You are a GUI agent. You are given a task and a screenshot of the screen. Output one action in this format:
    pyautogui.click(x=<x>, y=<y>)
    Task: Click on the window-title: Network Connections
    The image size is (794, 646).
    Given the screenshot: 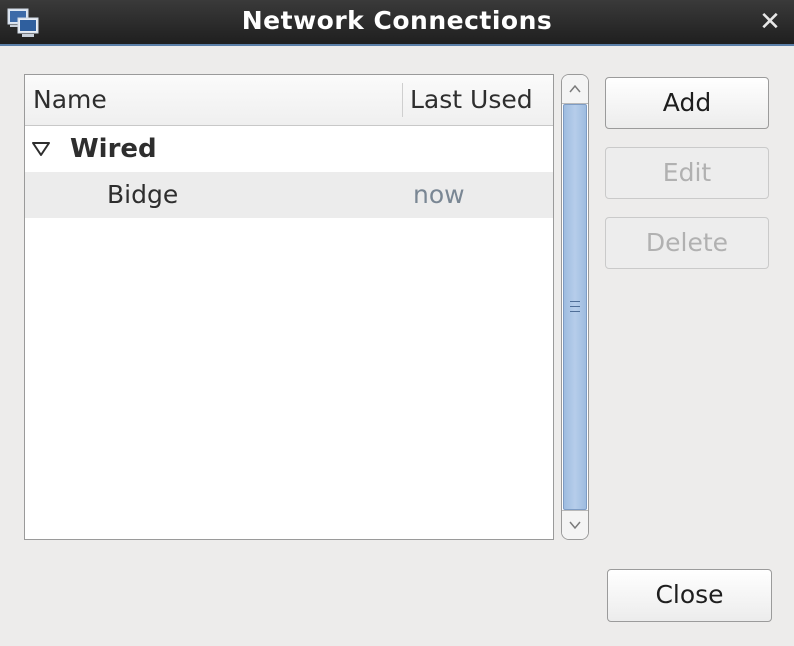 What is the action you would take?
    pyautogui.click(x=397, y=20)
    